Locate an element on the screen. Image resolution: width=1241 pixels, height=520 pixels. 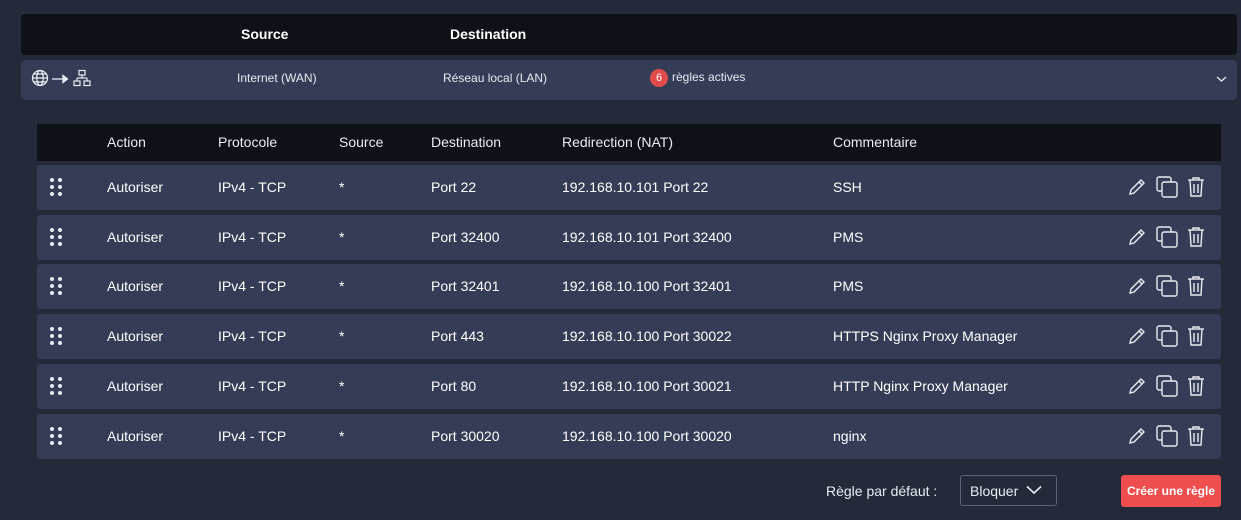
cell-comment: nginx is located at coordinates (850, 436).